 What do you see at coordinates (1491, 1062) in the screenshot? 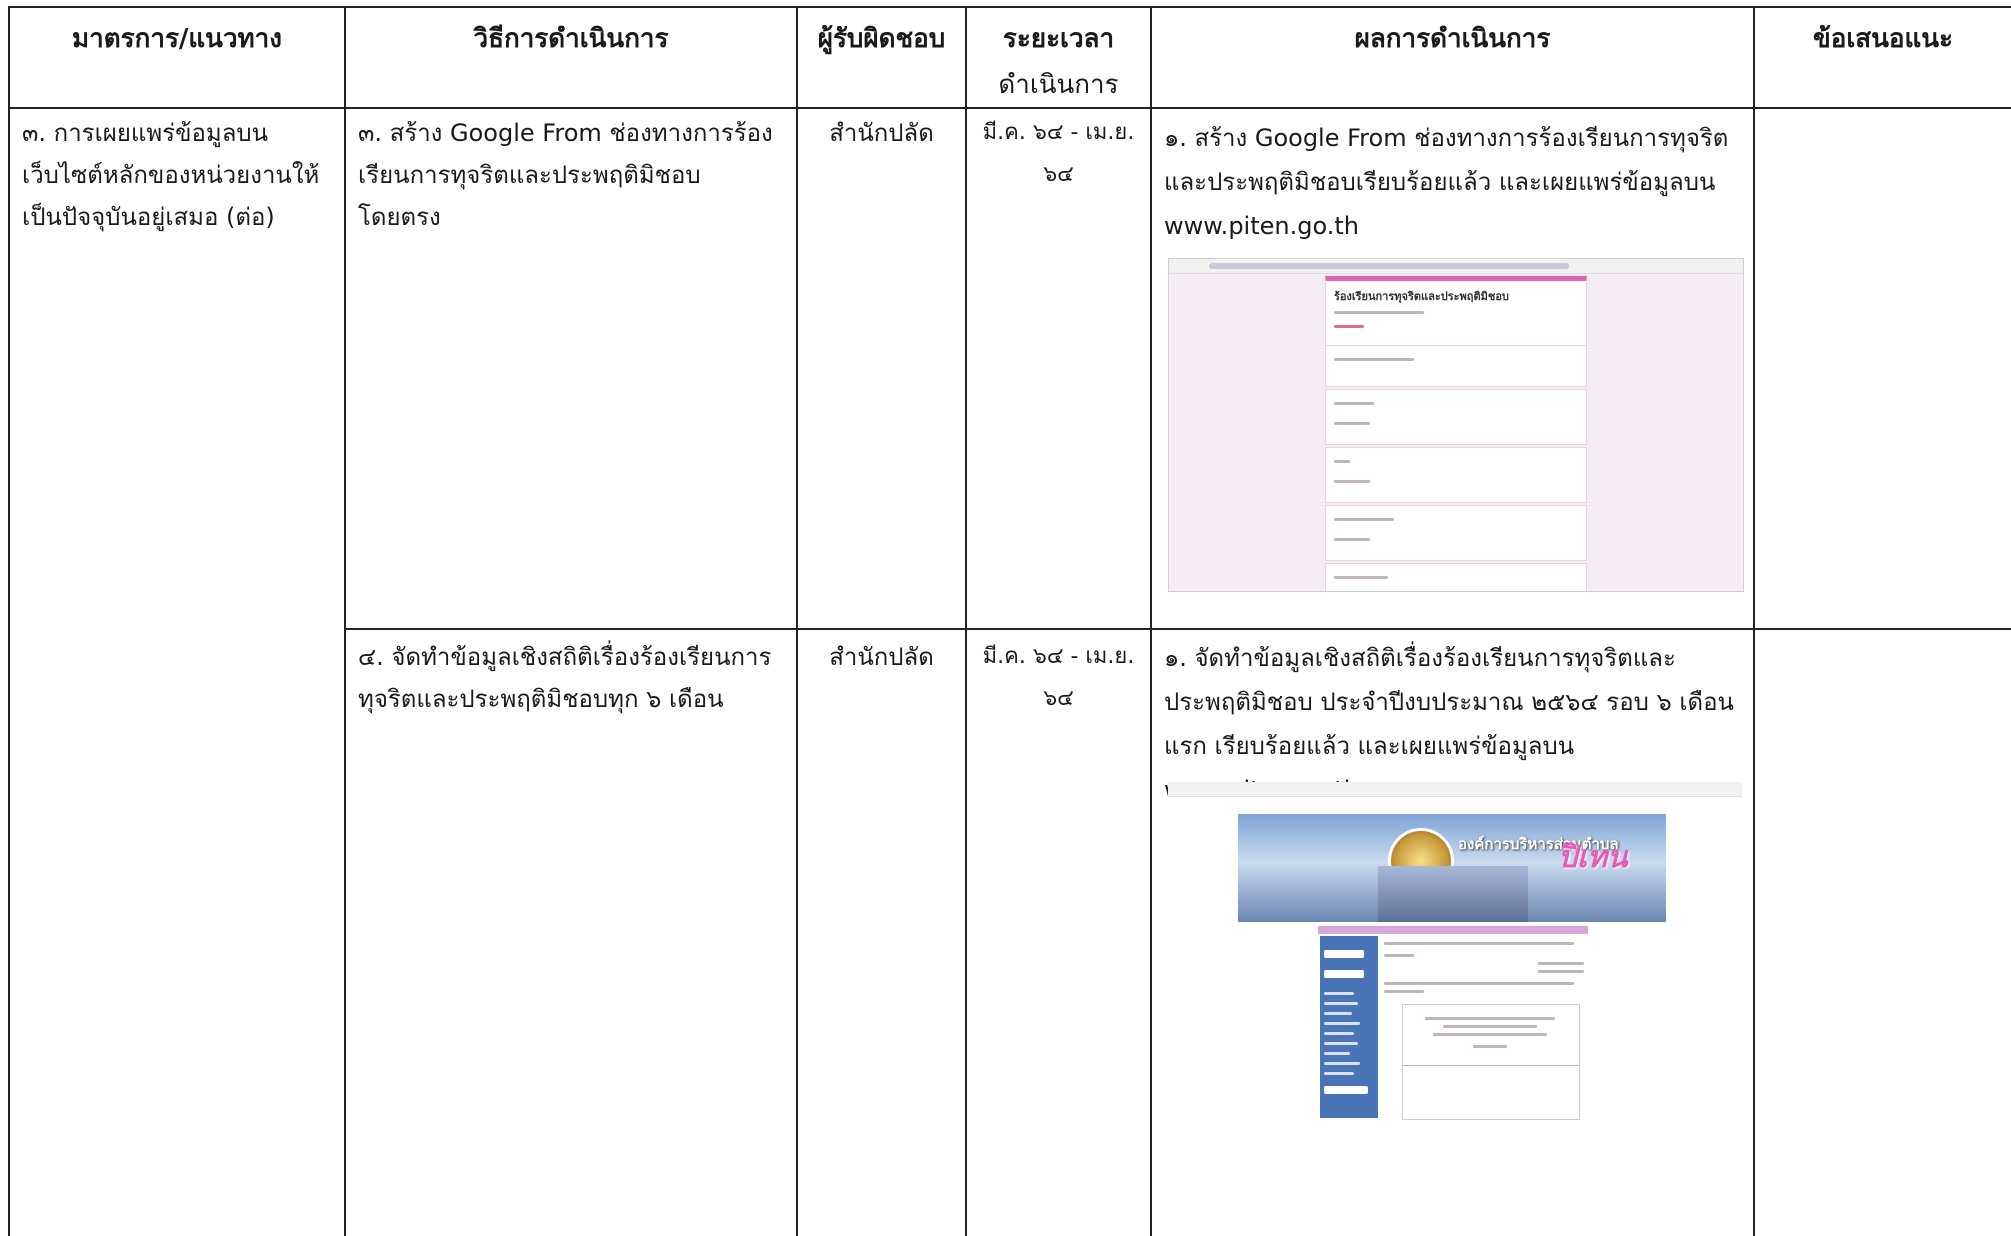
I see `statistics-document-preview` at bounding box center [1491, 1062].